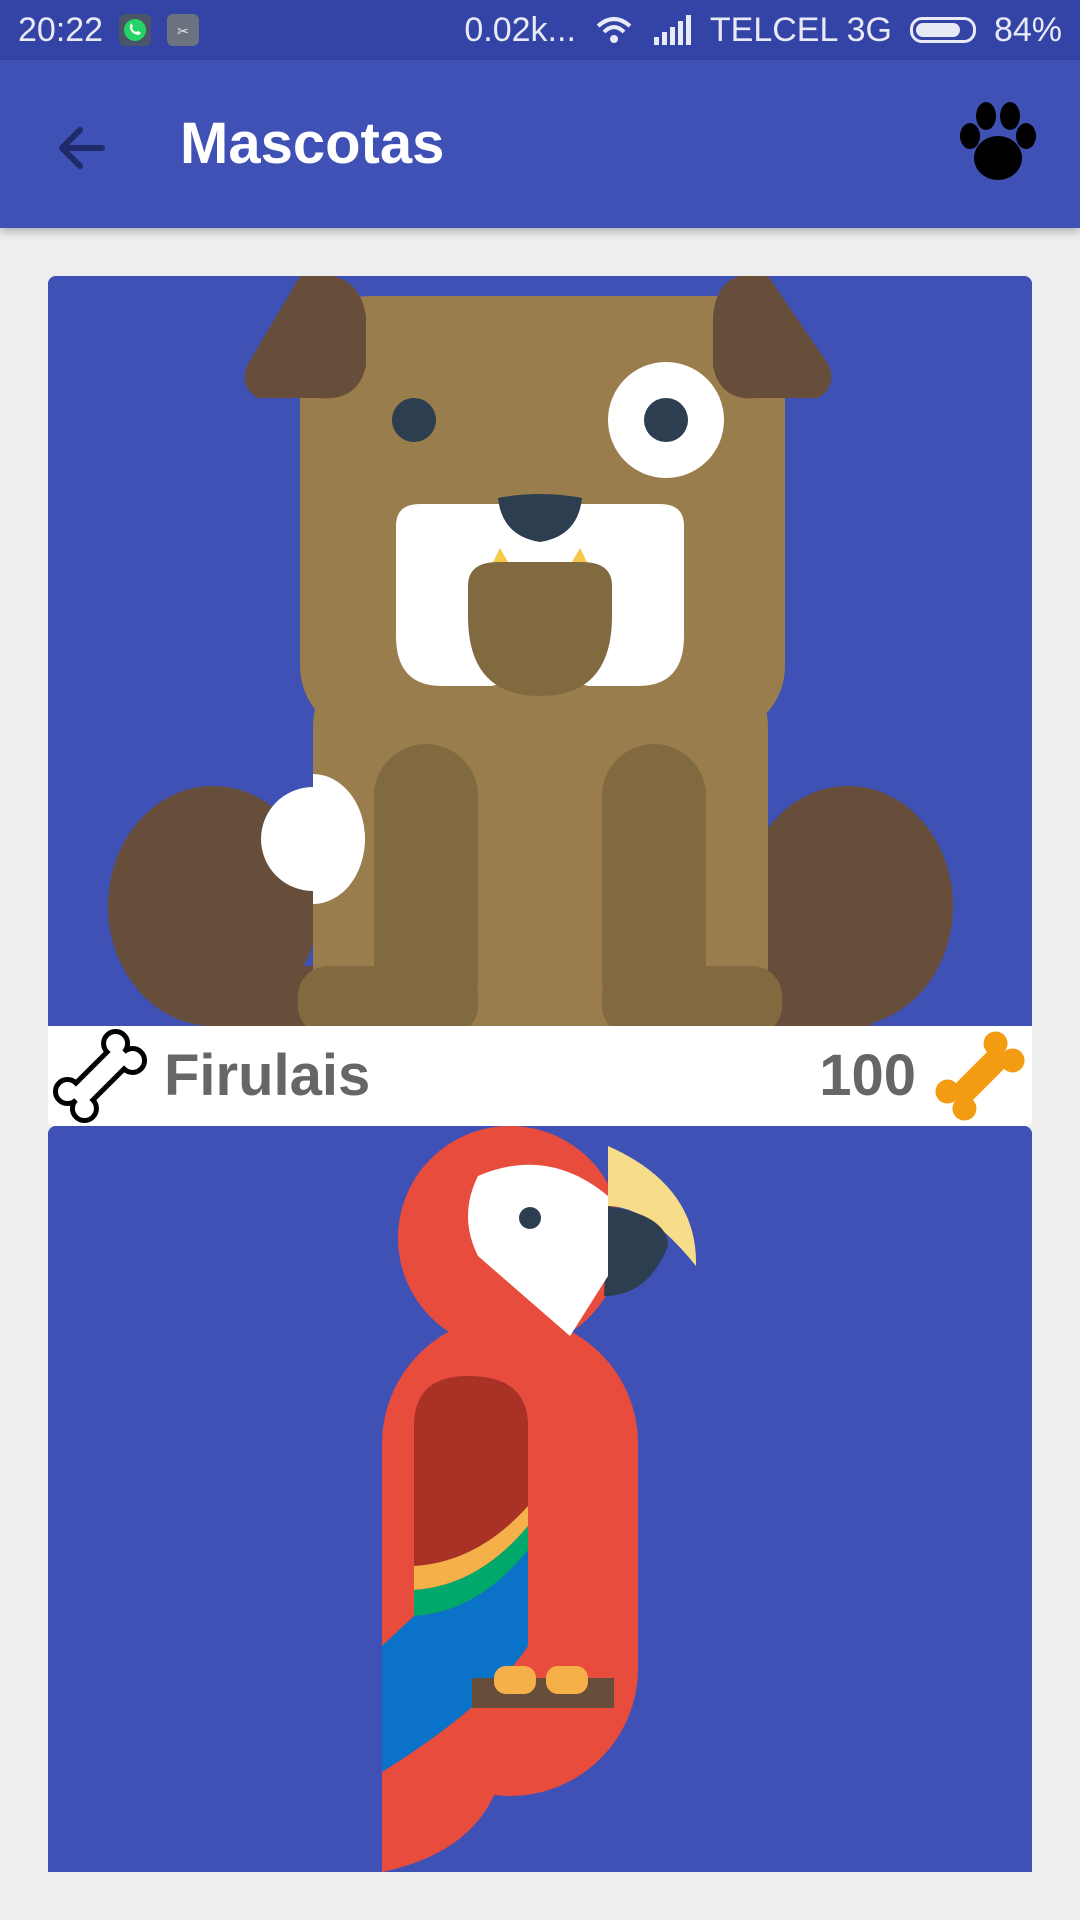 The width and height of the screenshot is (1080, 1920). What do you see at coordinates (540, 144) in the screenshot?
I see `app-bar: Mascotas` at bounding box center [540, 144].